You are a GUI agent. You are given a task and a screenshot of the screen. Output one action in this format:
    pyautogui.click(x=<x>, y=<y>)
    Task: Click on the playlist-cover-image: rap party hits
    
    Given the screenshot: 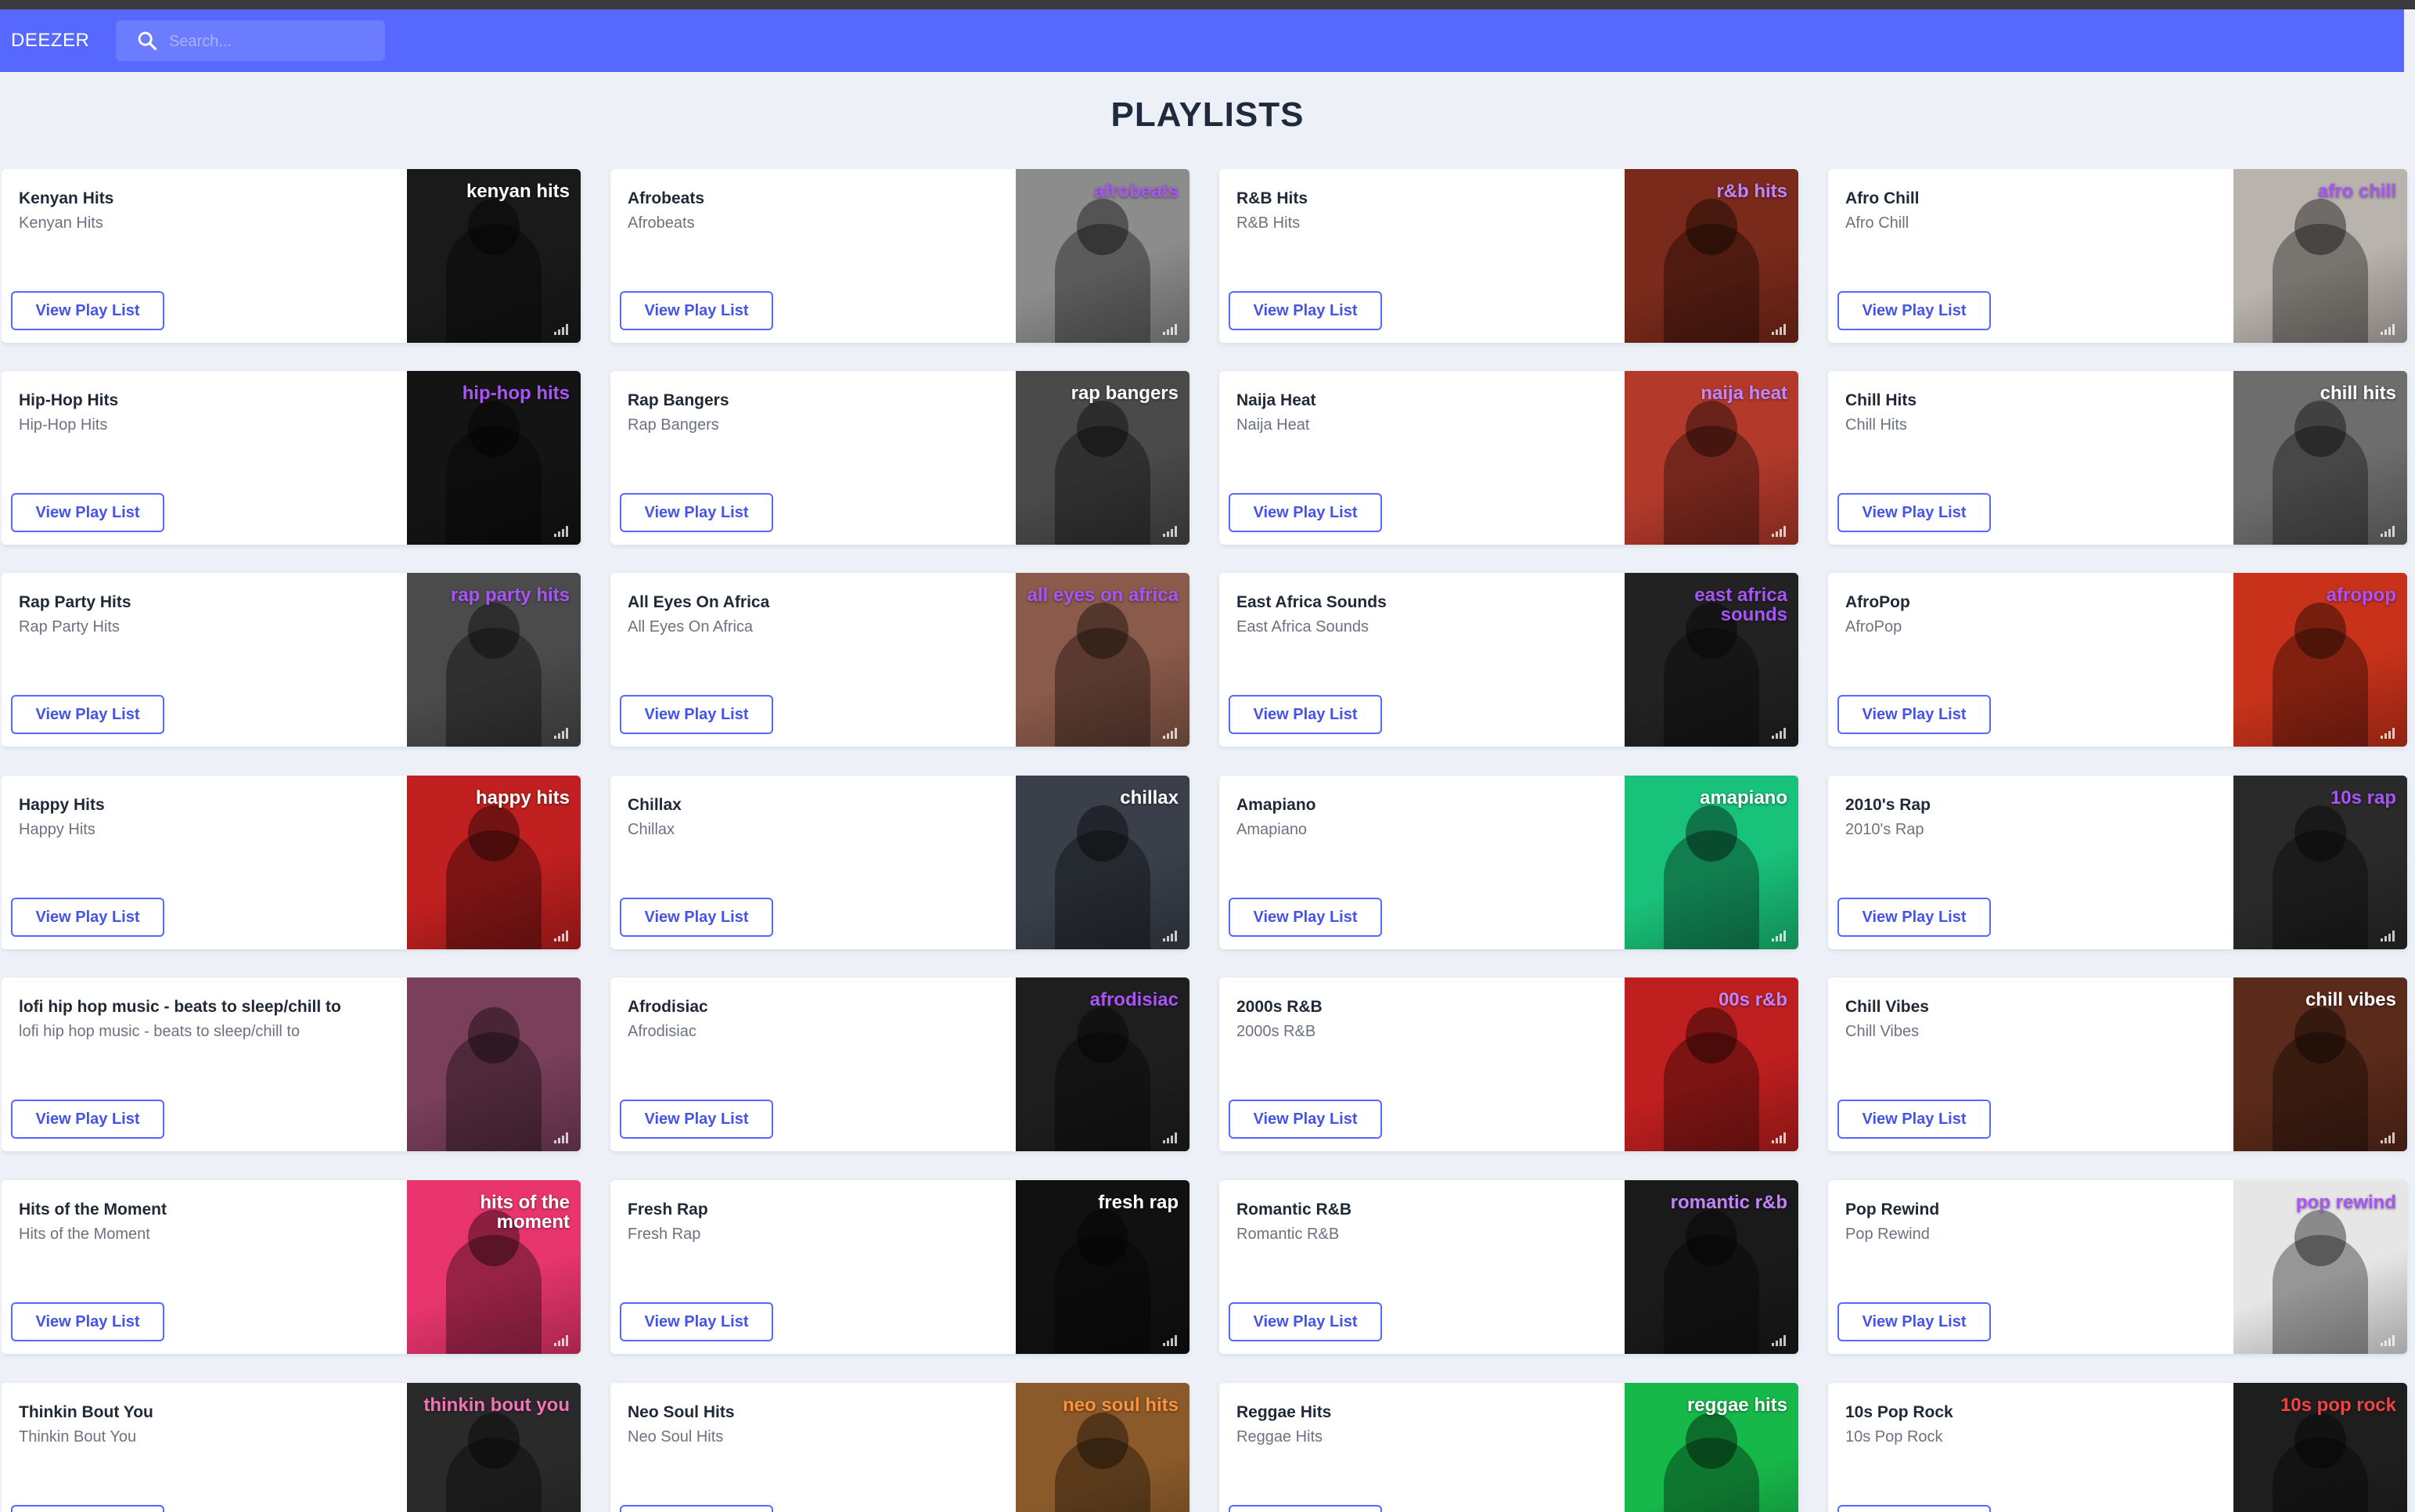 What is the action you would take?
    pyautogui.click(x=494, y=660)
    